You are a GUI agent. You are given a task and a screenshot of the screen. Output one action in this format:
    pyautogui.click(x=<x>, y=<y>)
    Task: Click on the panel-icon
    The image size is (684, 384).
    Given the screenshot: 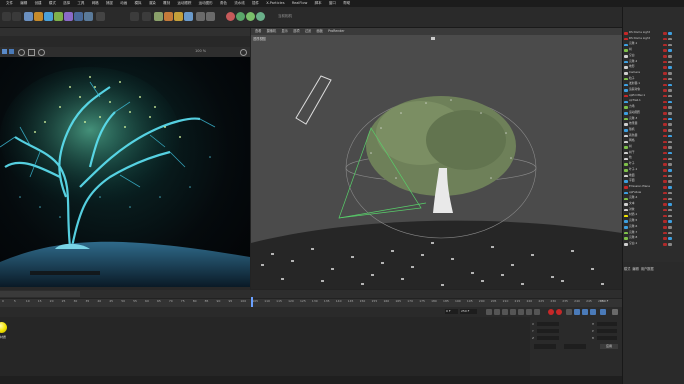 What is the action you would take?
    pyautogui.click(x=4, y=51)
    